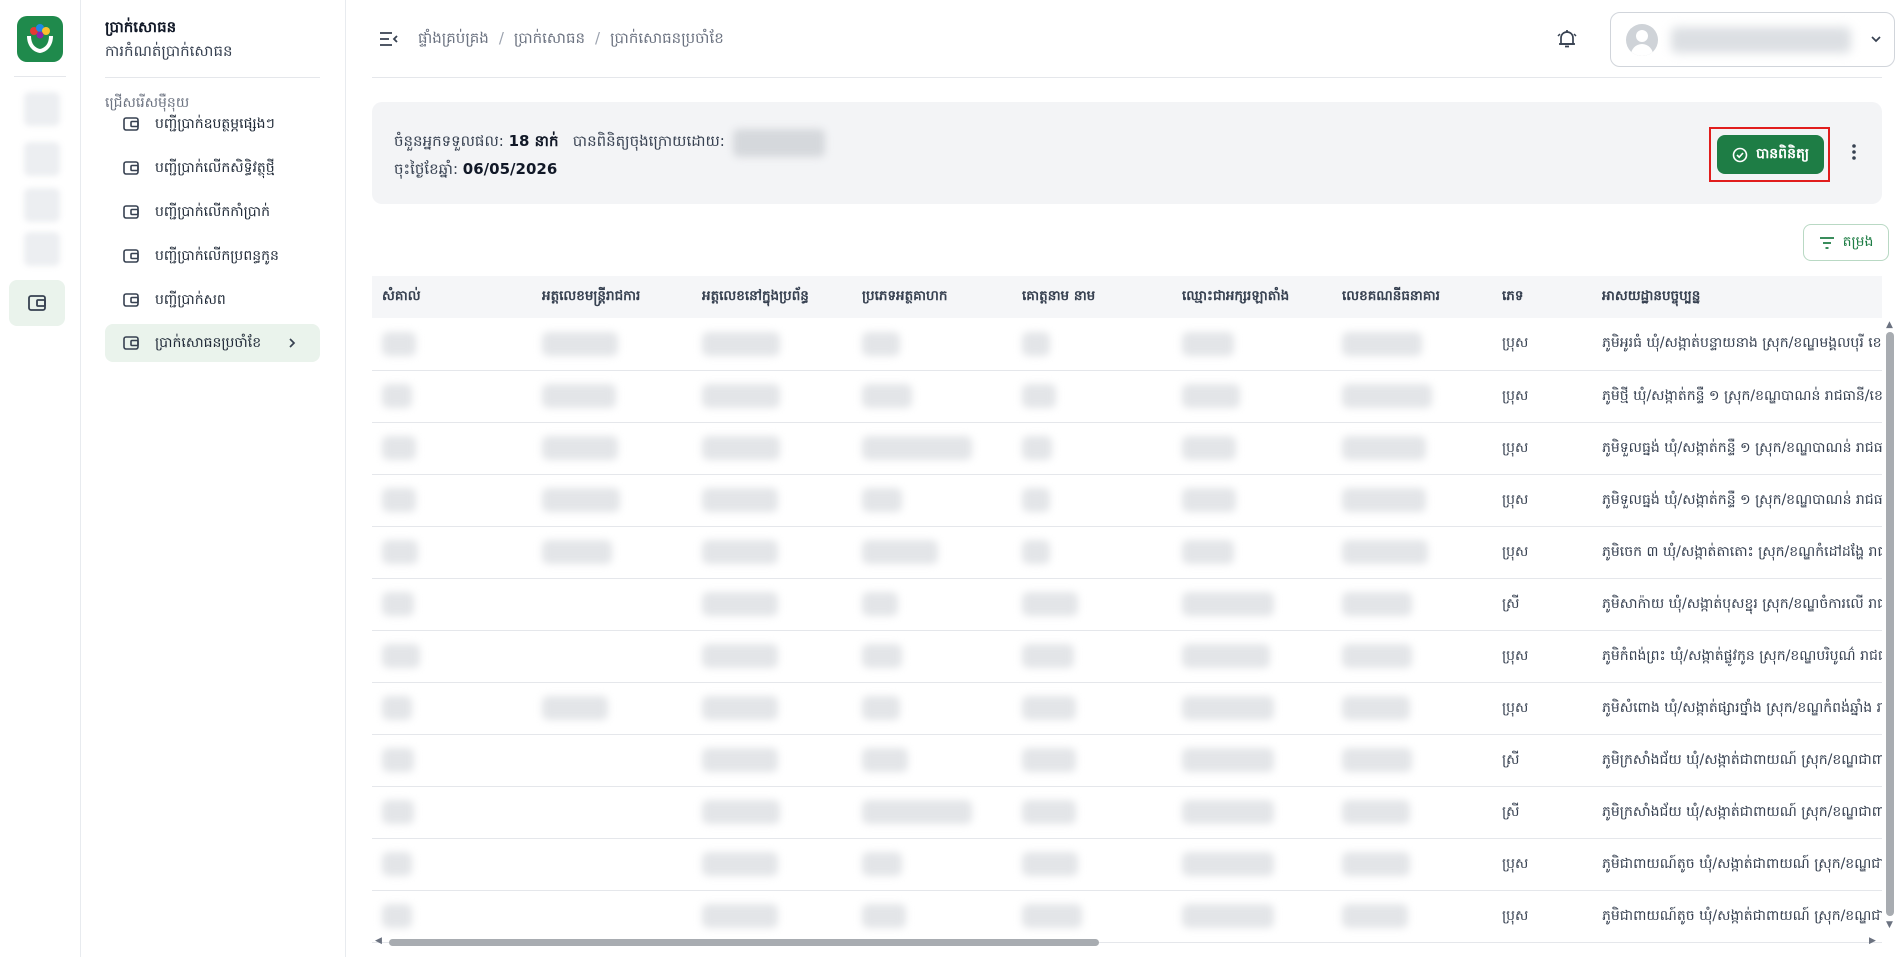 This screenshot has width=1902, height=957. What do you see at coordinates (1889, 925) in the screenshot?
I see `scroll-down-icon: ▼` at bounding box center [1889, 925].